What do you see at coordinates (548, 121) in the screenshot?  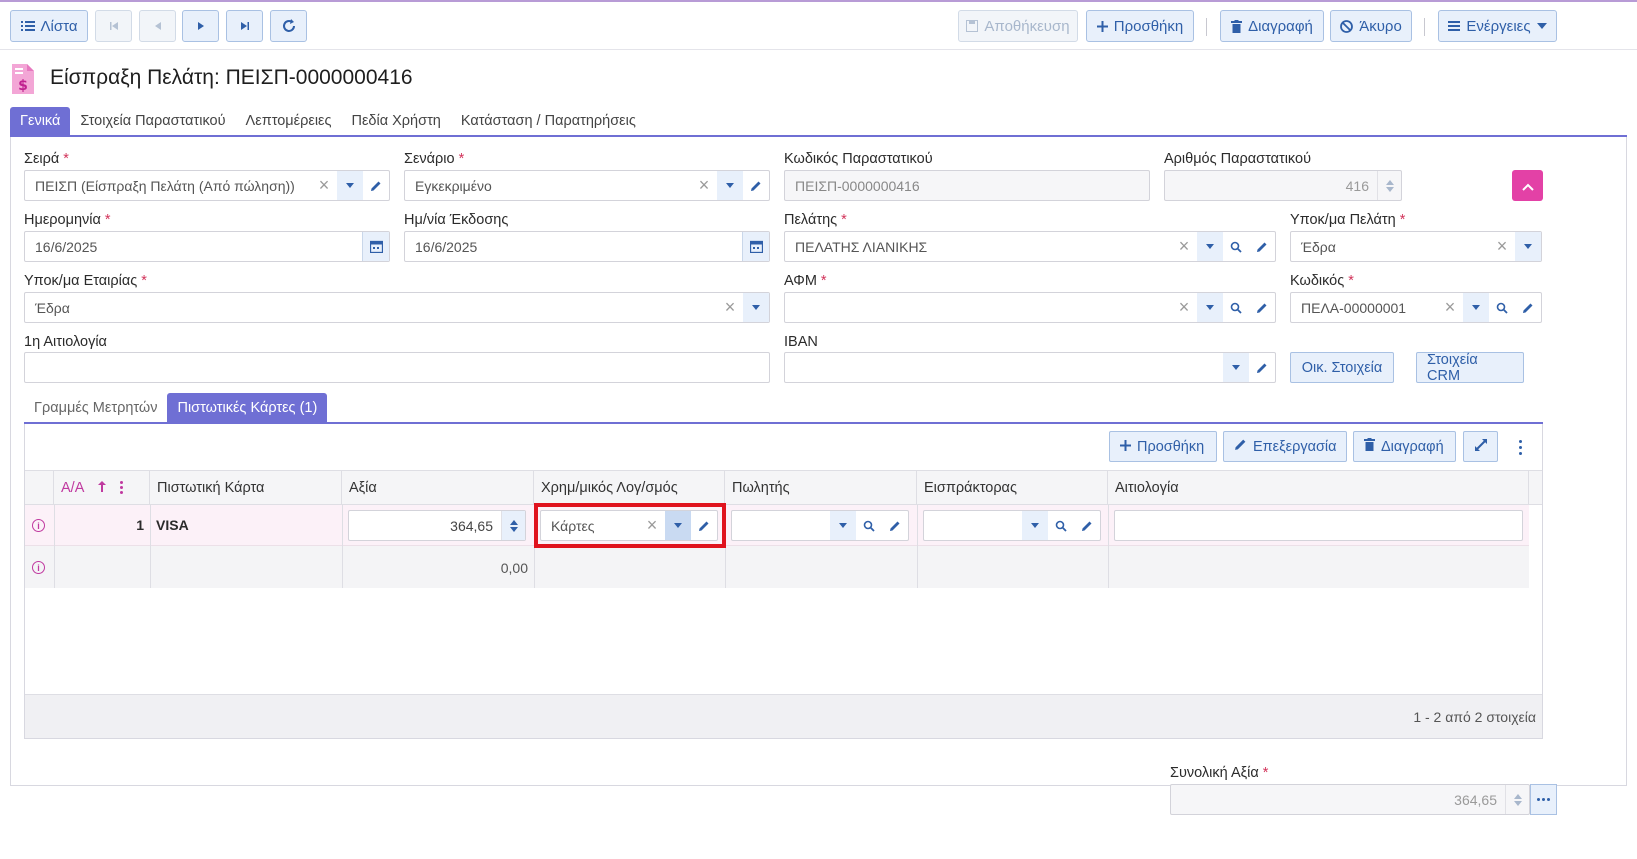 I see `tab-status-notes: Κατάσταση / Παρατηρήσεις` at bounding box center [548, 121].